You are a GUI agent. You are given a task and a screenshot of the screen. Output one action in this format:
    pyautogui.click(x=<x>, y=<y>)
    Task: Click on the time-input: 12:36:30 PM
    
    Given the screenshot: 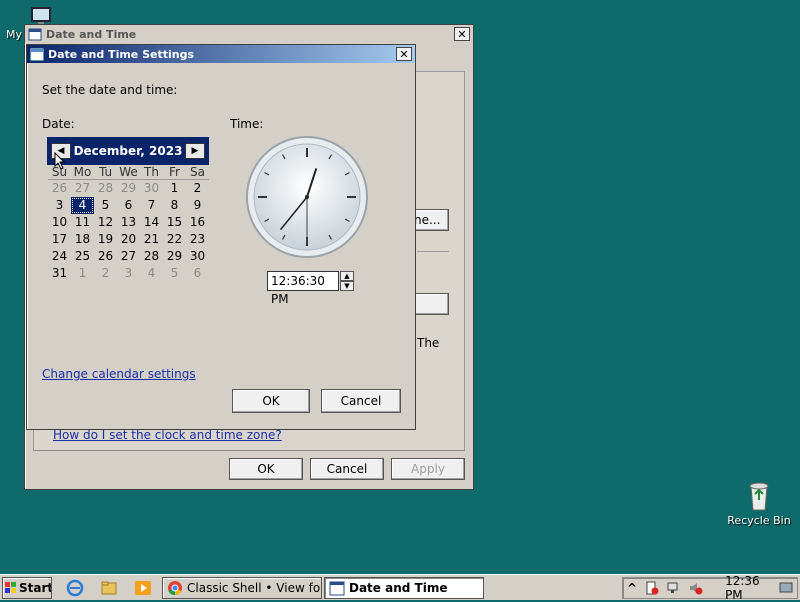 What is the action you would take?
    pyautogui.click(x=303, y=288)
    